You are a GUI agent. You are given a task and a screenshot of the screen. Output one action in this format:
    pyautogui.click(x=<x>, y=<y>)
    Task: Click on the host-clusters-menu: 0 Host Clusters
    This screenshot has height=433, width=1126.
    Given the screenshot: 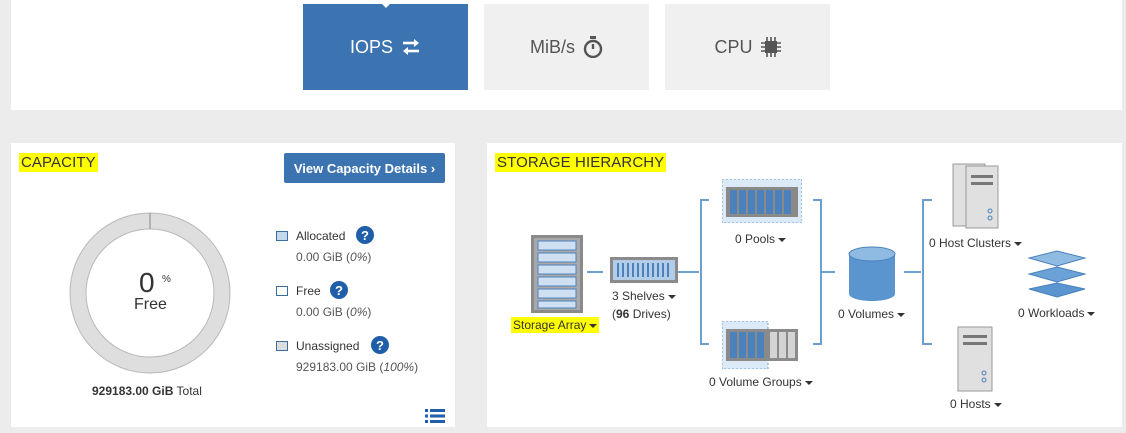 What is the action you would take?
    pyautogui.click(x=976, y=243)
    